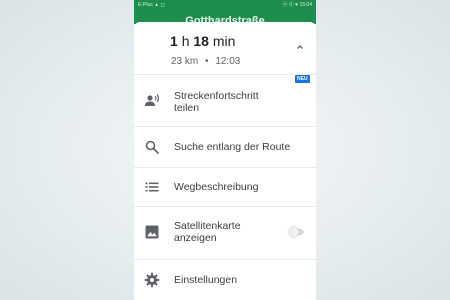  Describe the element at coordinates (294, 232) in the screenshot. I see `toggle-thumb` at that location.